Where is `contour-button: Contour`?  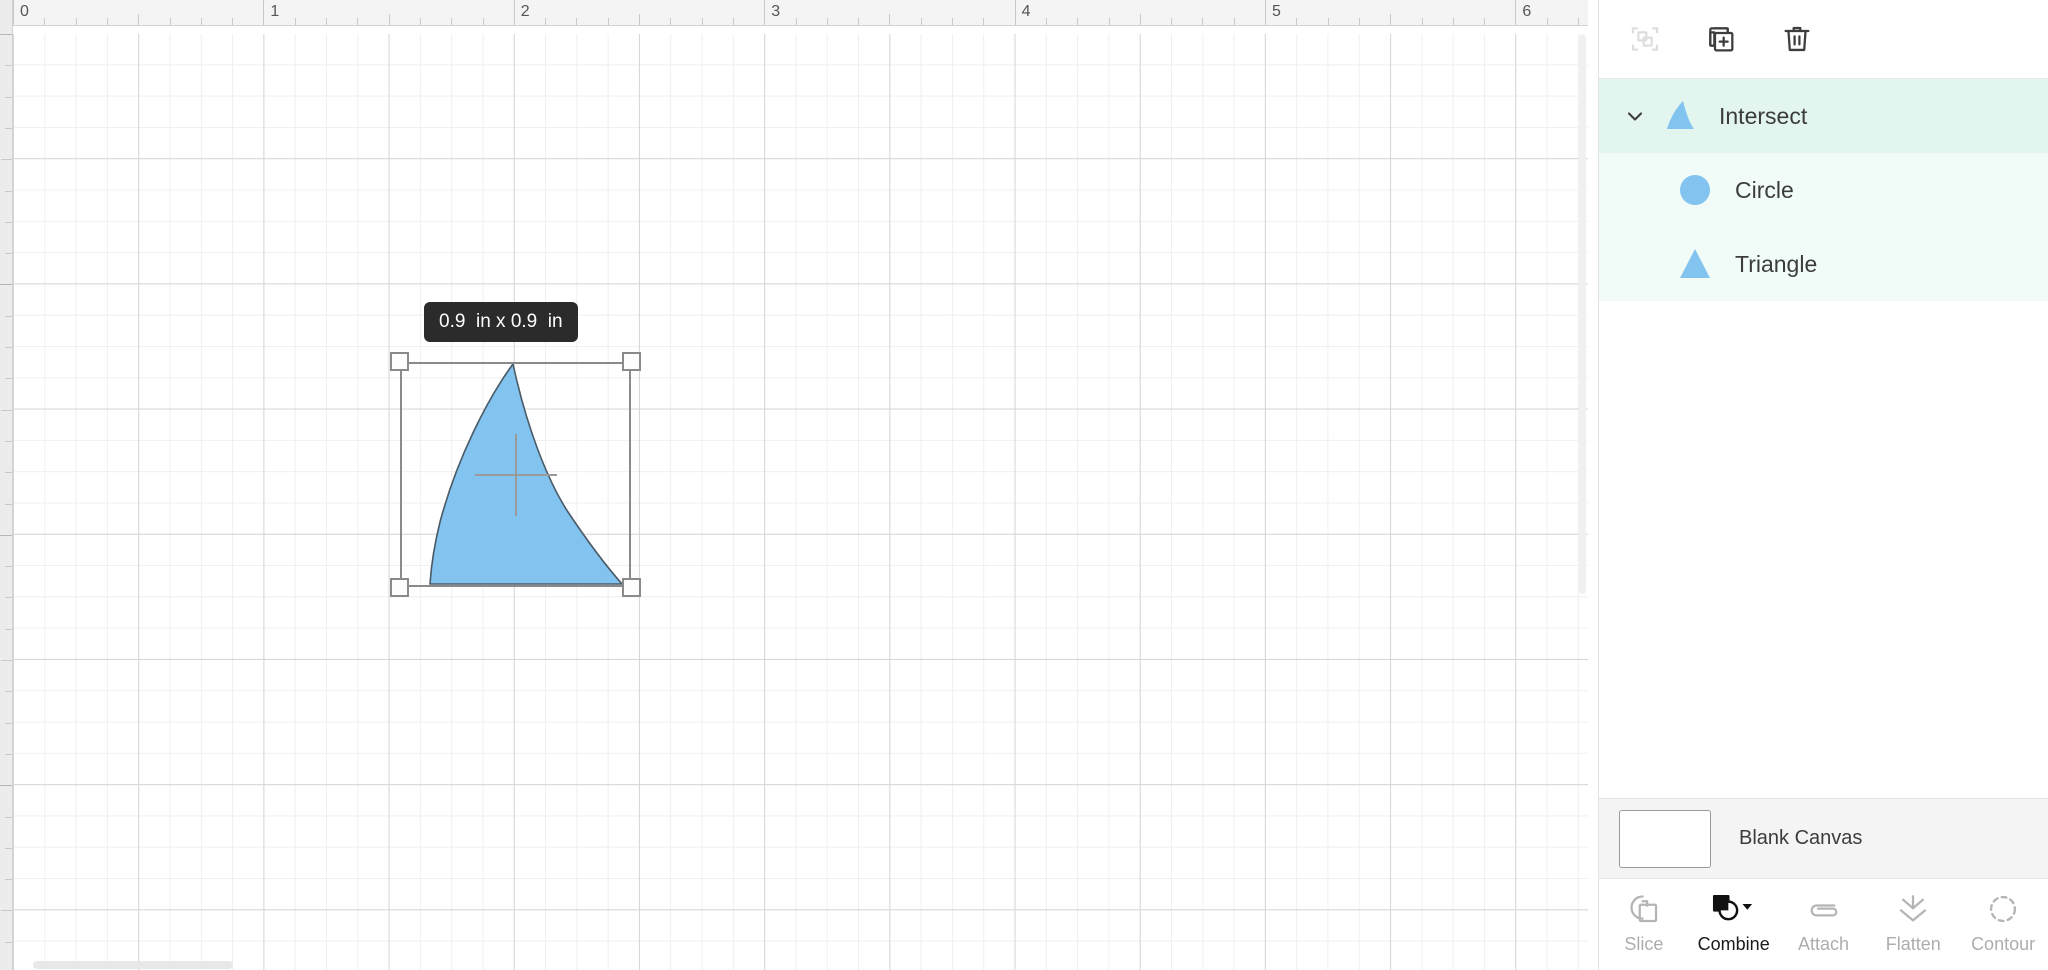
contour-button: Contour is located at coordinates (2003, 922).